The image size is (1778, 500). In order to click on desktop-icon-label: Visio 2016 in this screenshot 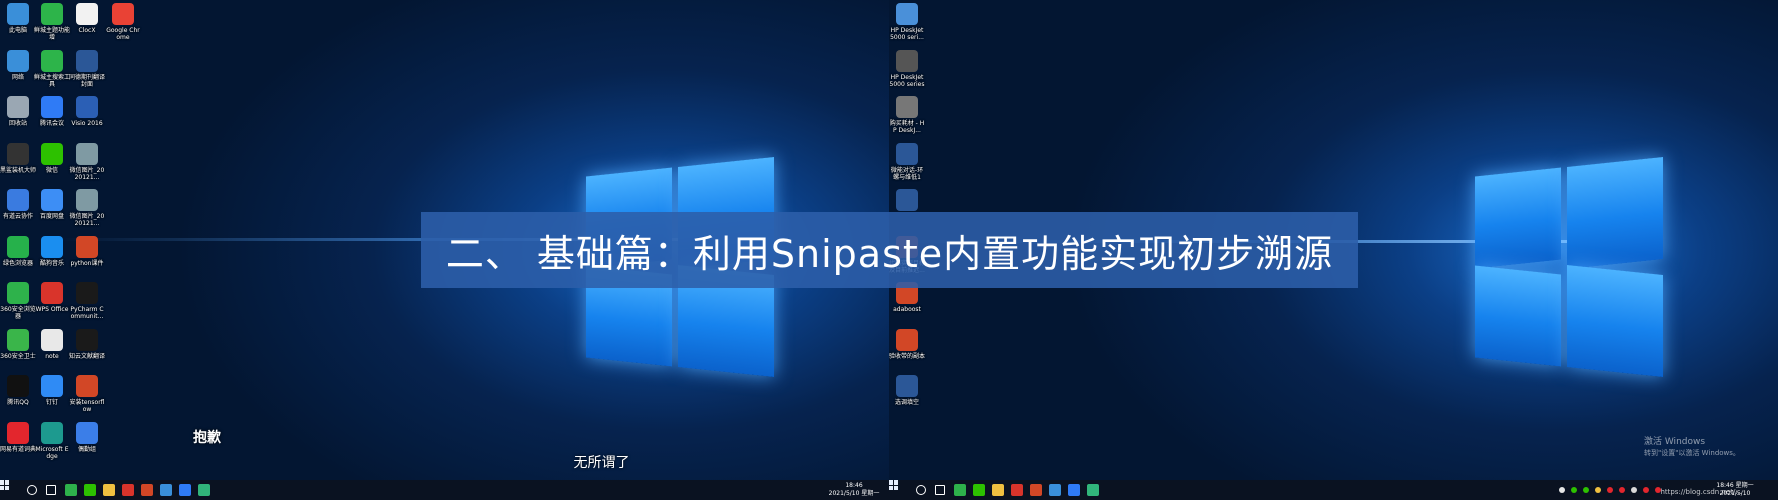, I will do `click(87, 123)`.